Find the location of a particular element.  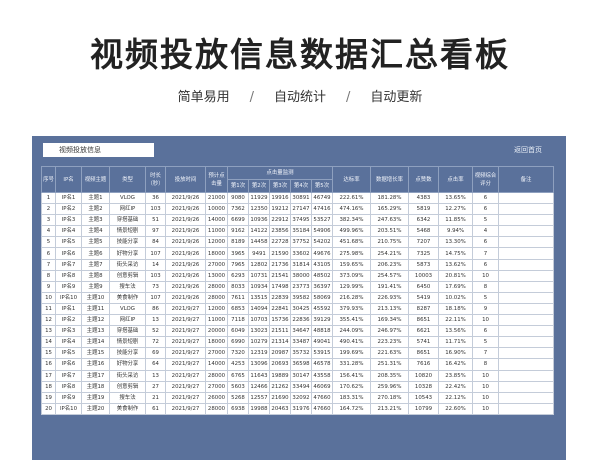

table-cell: 14458 is located at coordinates (259, 242).